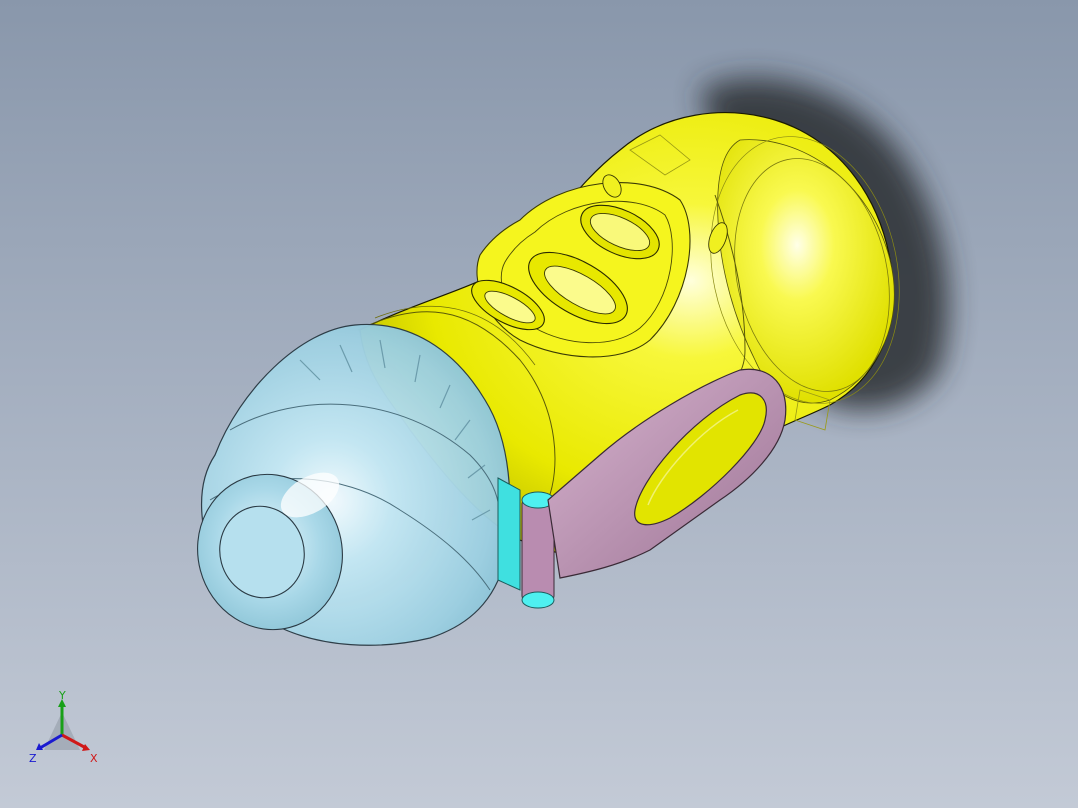 This screenshot has height=808, width=1078. Describe the element at coordinates (62, 696) in the screenshot. I see `y-axis-label: Y` at that location.